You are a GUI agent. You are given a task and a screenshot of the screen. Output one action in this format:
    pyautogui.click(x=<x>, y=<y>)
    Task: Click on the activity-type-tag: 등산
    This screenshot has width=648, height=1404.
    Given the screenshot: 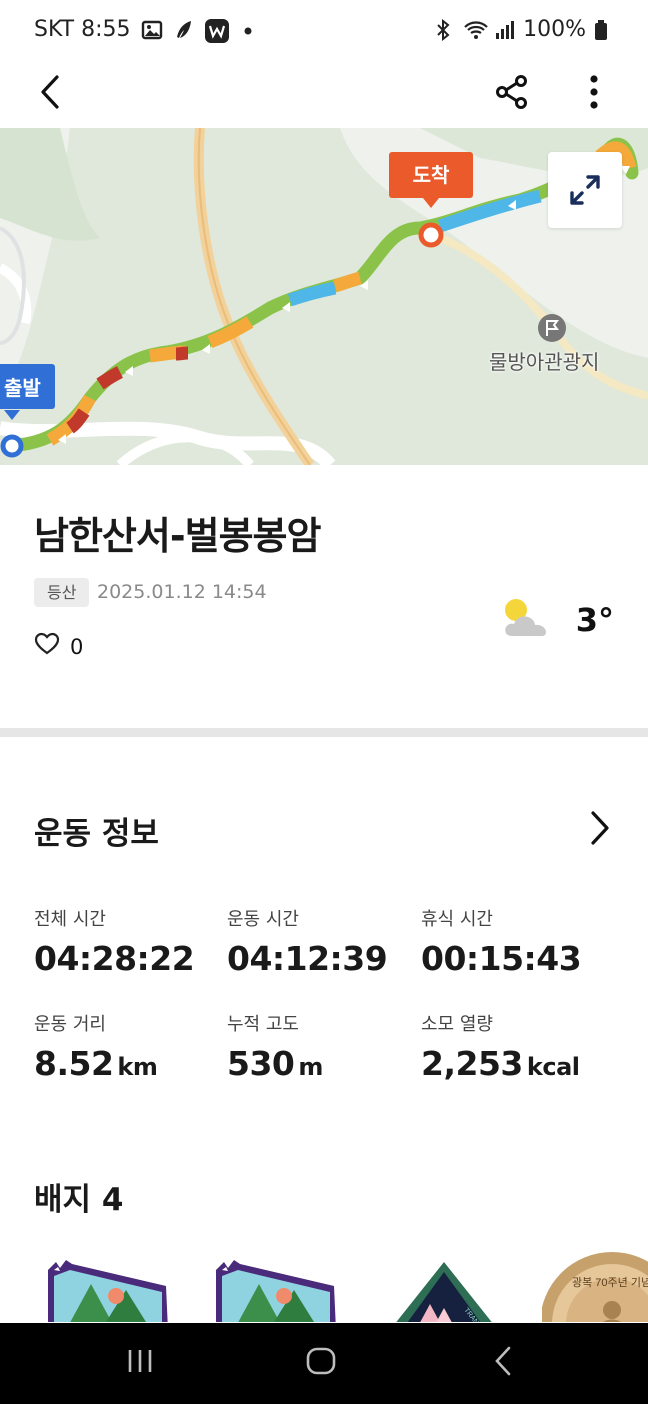 What is the action you would take?
    pyautogui.click(x=62, y=592)
    